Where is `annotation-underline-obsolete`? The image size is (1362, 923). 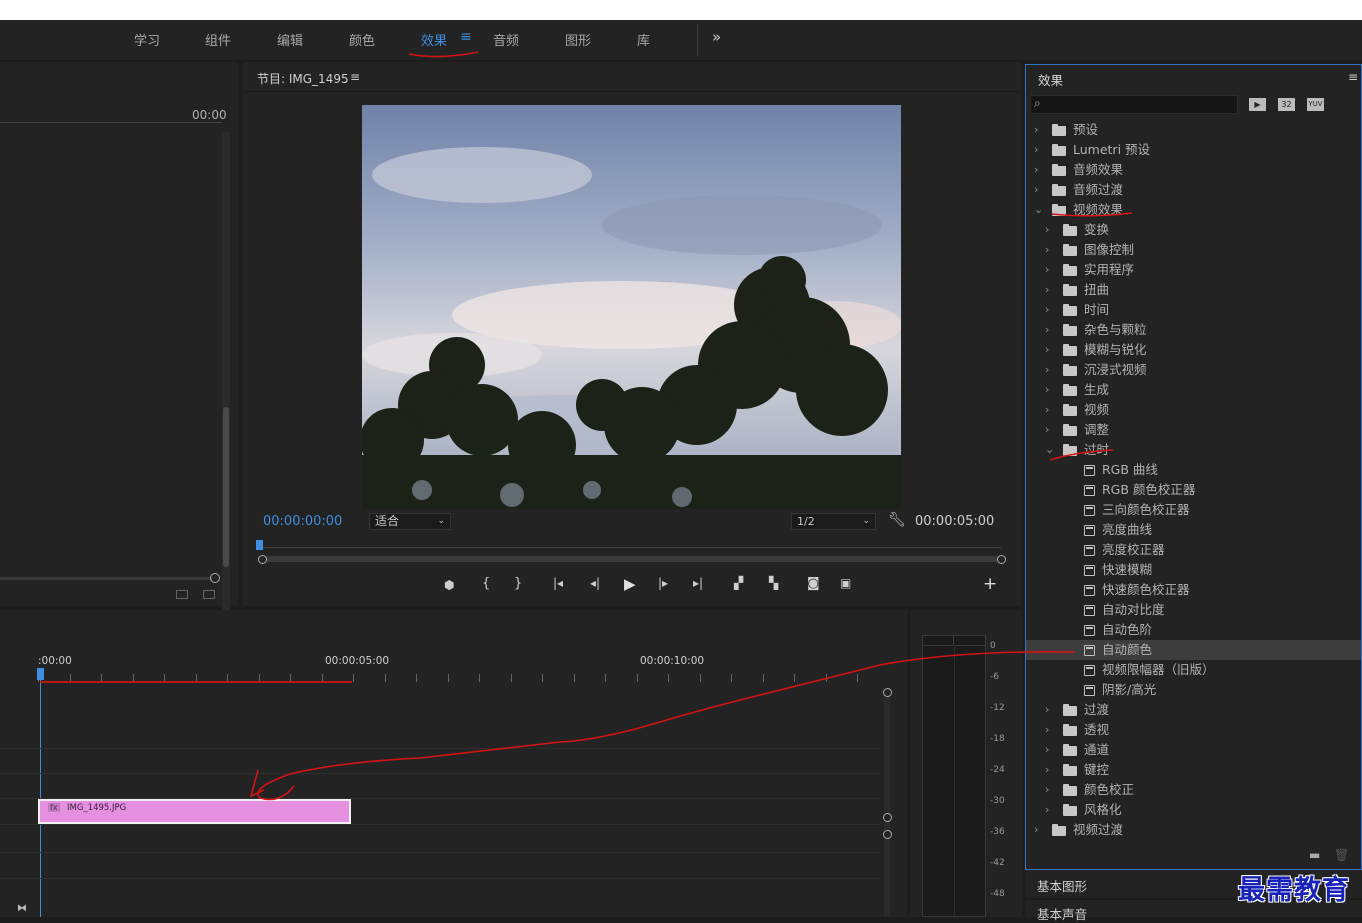
annotation-underline-obsolete is located at coordinates (1081, 455).